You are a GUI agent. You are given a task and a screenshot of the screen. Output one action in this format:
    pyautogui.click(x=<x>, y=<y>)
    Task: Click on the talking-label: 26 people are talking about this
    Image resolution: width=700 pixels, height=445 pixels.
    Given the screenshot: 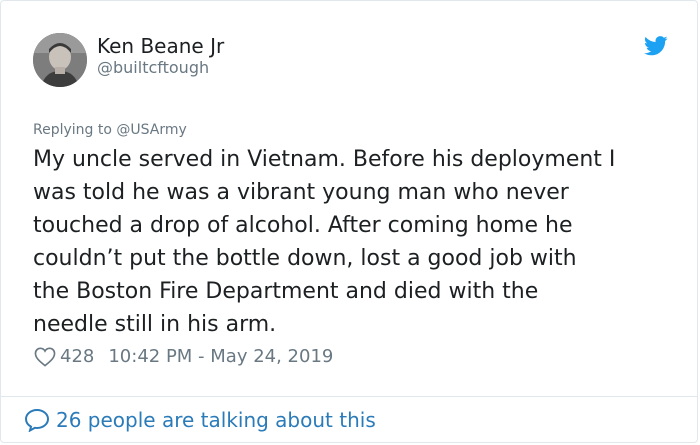 What is the action you would take?
    pyautogui.click(x=216, y=420)
    